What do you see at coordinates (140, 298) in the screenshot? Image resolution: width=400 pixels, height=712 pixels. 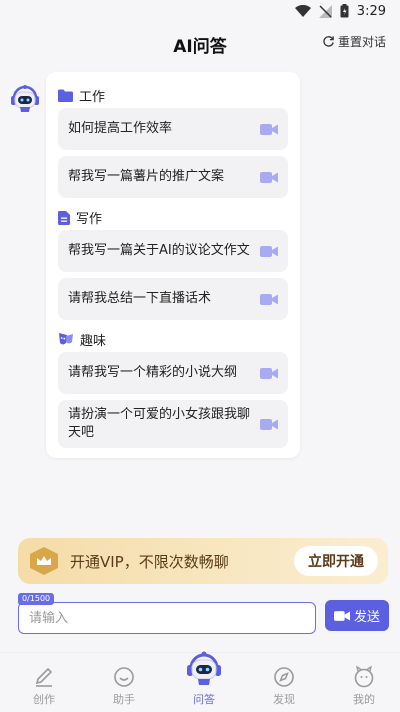 I see `prompt-text: 请帮我总结一下直播话术` at bounding box center [140, 298].